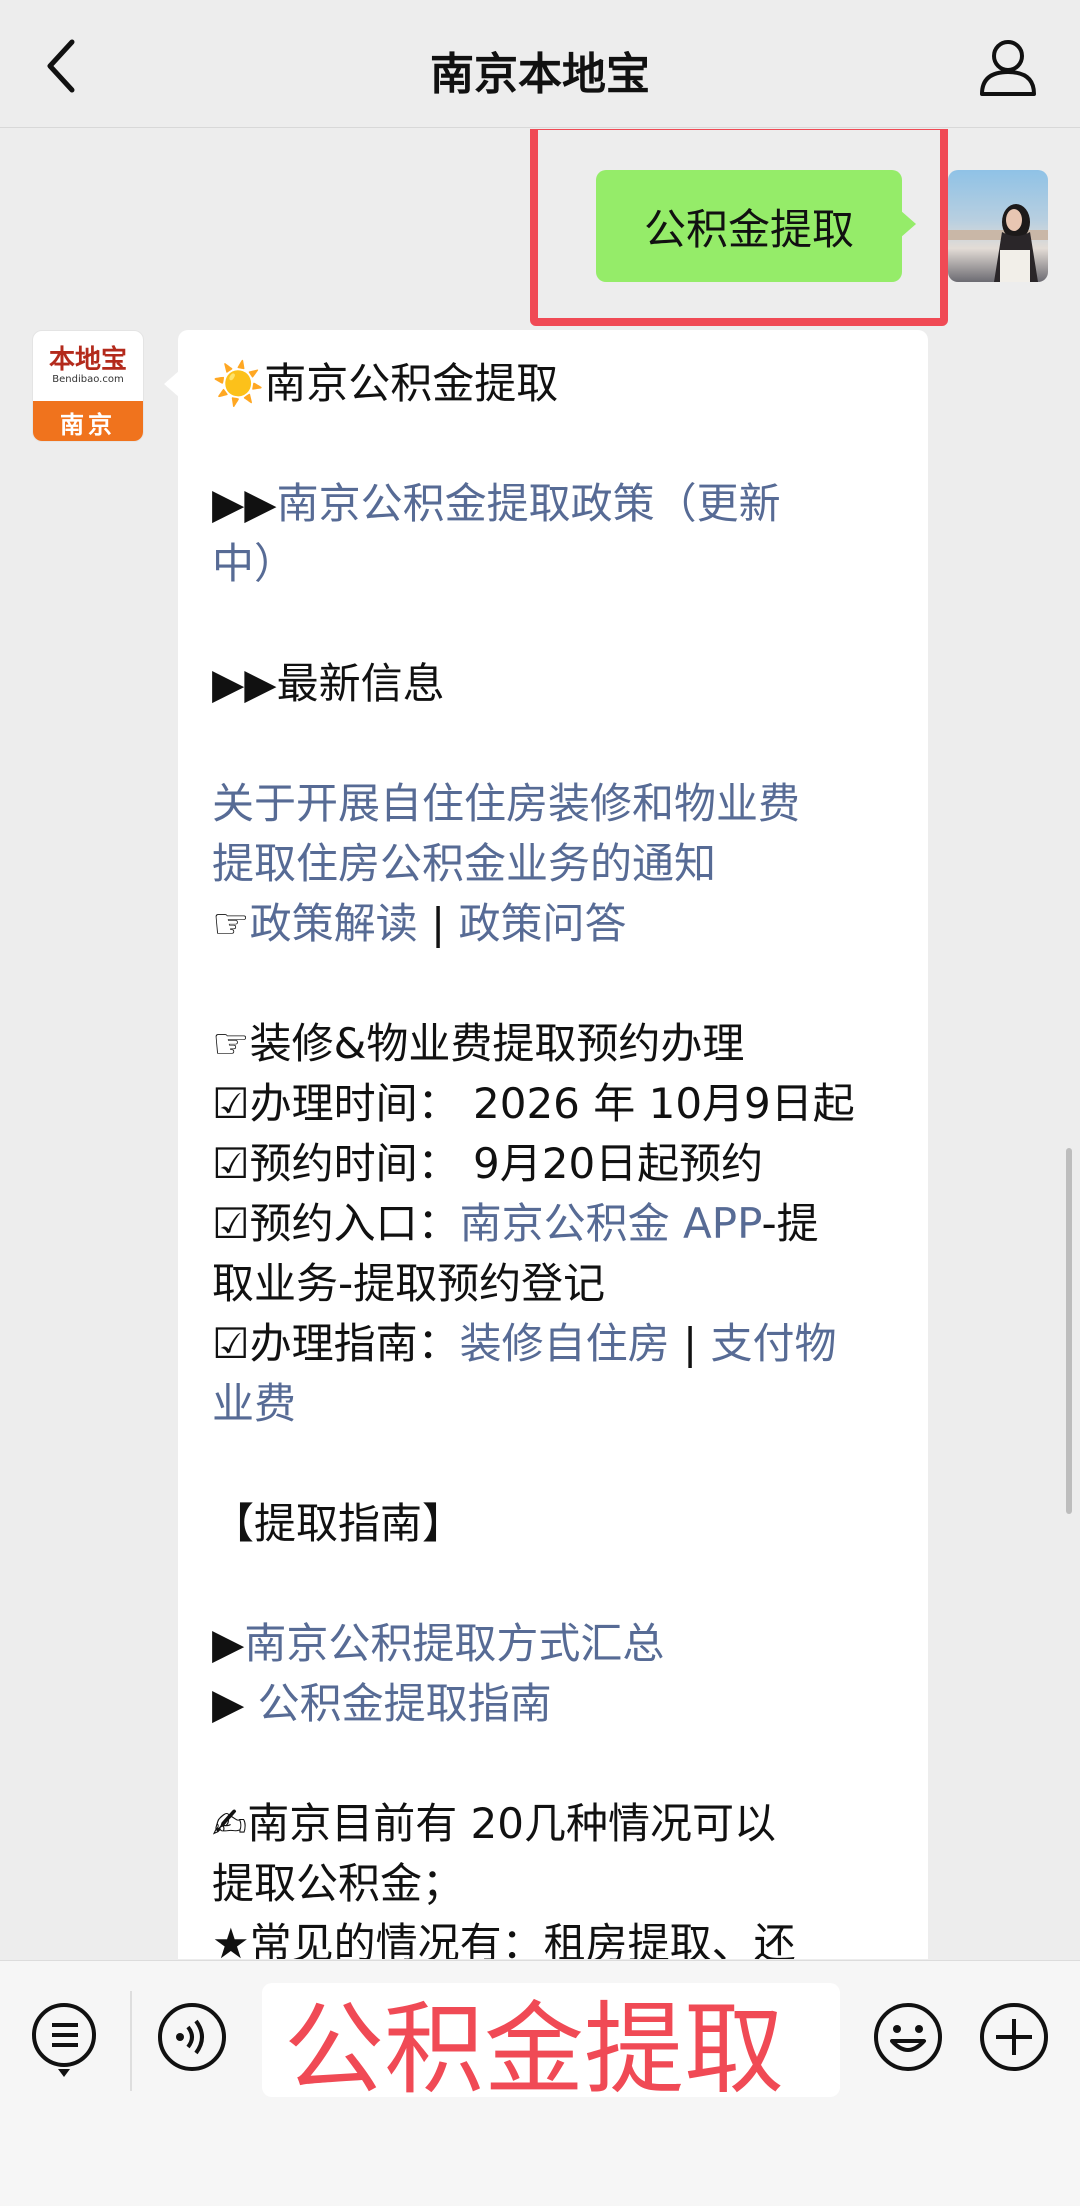 This screenshot has width=1080, height=2206. I want to click on avatar-city: 南京, so click(88, 421).